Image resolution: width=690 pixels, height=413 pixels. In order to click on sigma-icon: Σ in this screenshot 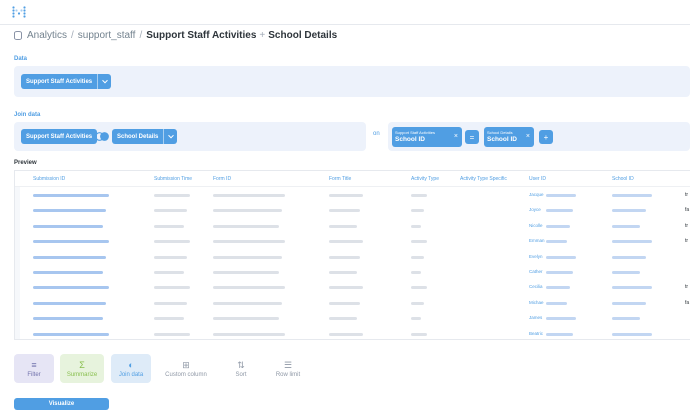, I will do `click(82, 364)`.